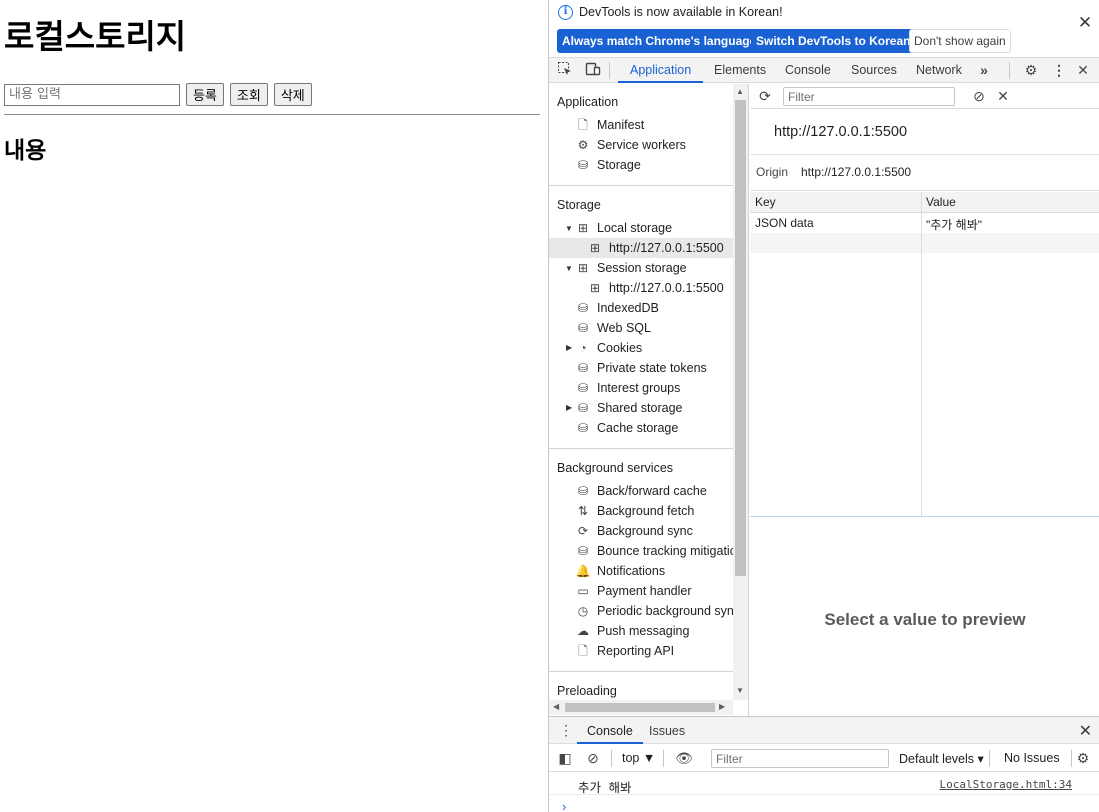  What do you see at coordinates (593, 758) in the screenshot?
I see `clear-console-icon: ⊘` at bounding box center [593, 758].